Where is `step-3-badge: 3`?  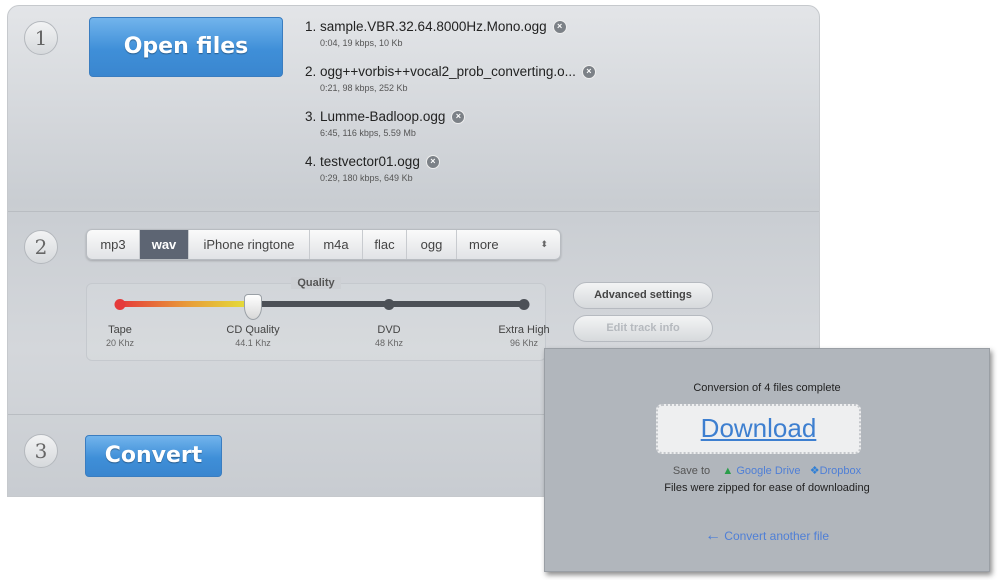 step-3-badge: 3 is located at coordinates (41, 451).